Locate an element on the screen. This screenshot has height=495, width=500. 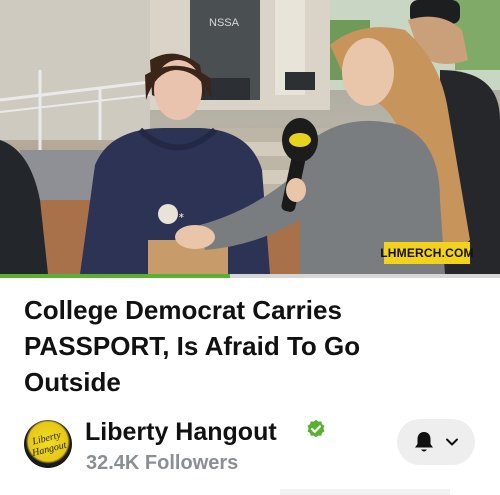
notification-bell-button is located at coordinates (436, 442).